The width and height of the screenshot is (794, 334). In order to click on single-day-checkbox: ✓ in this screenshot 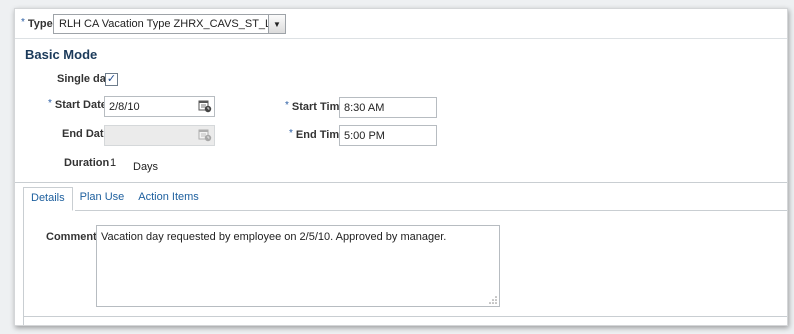, I will do `click(111, 79)`.